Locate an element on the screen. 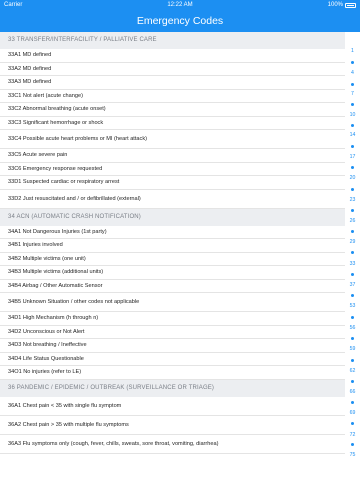  index-item: 1 is located at coordinates (352, 51).